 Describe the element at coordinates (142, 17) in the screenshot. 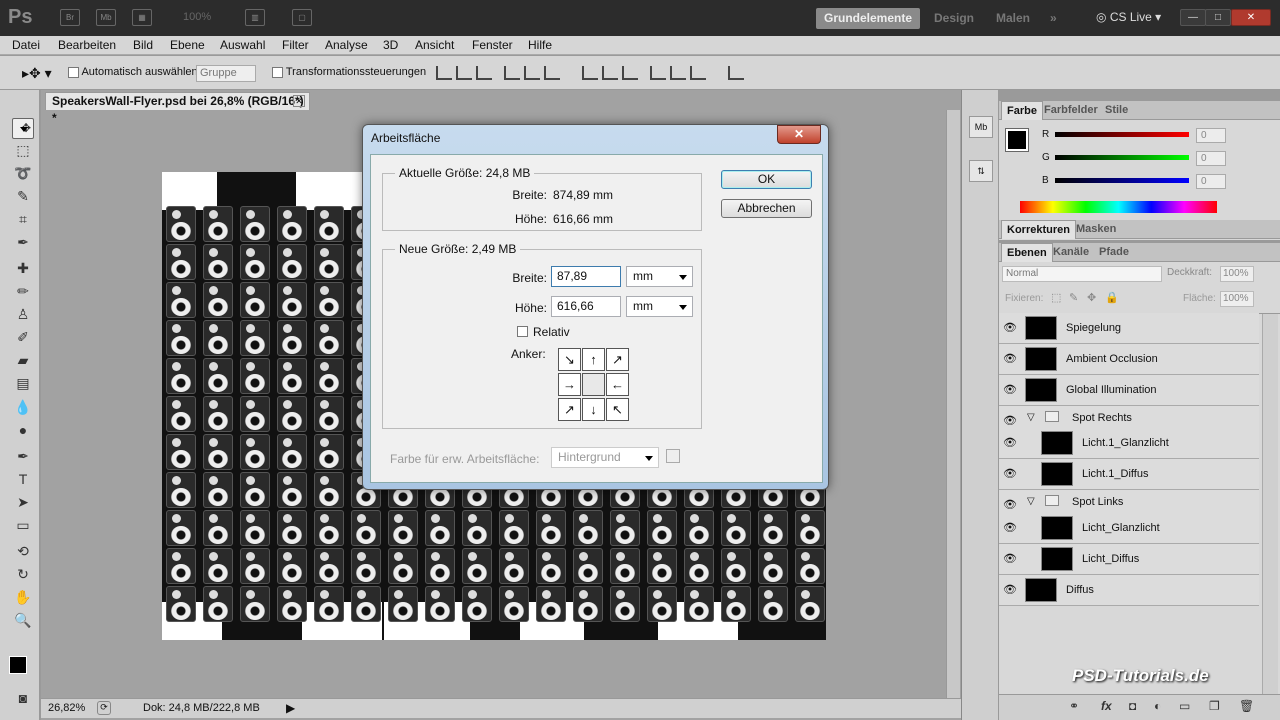

I see `view-extras-icon: ▦` at that location.